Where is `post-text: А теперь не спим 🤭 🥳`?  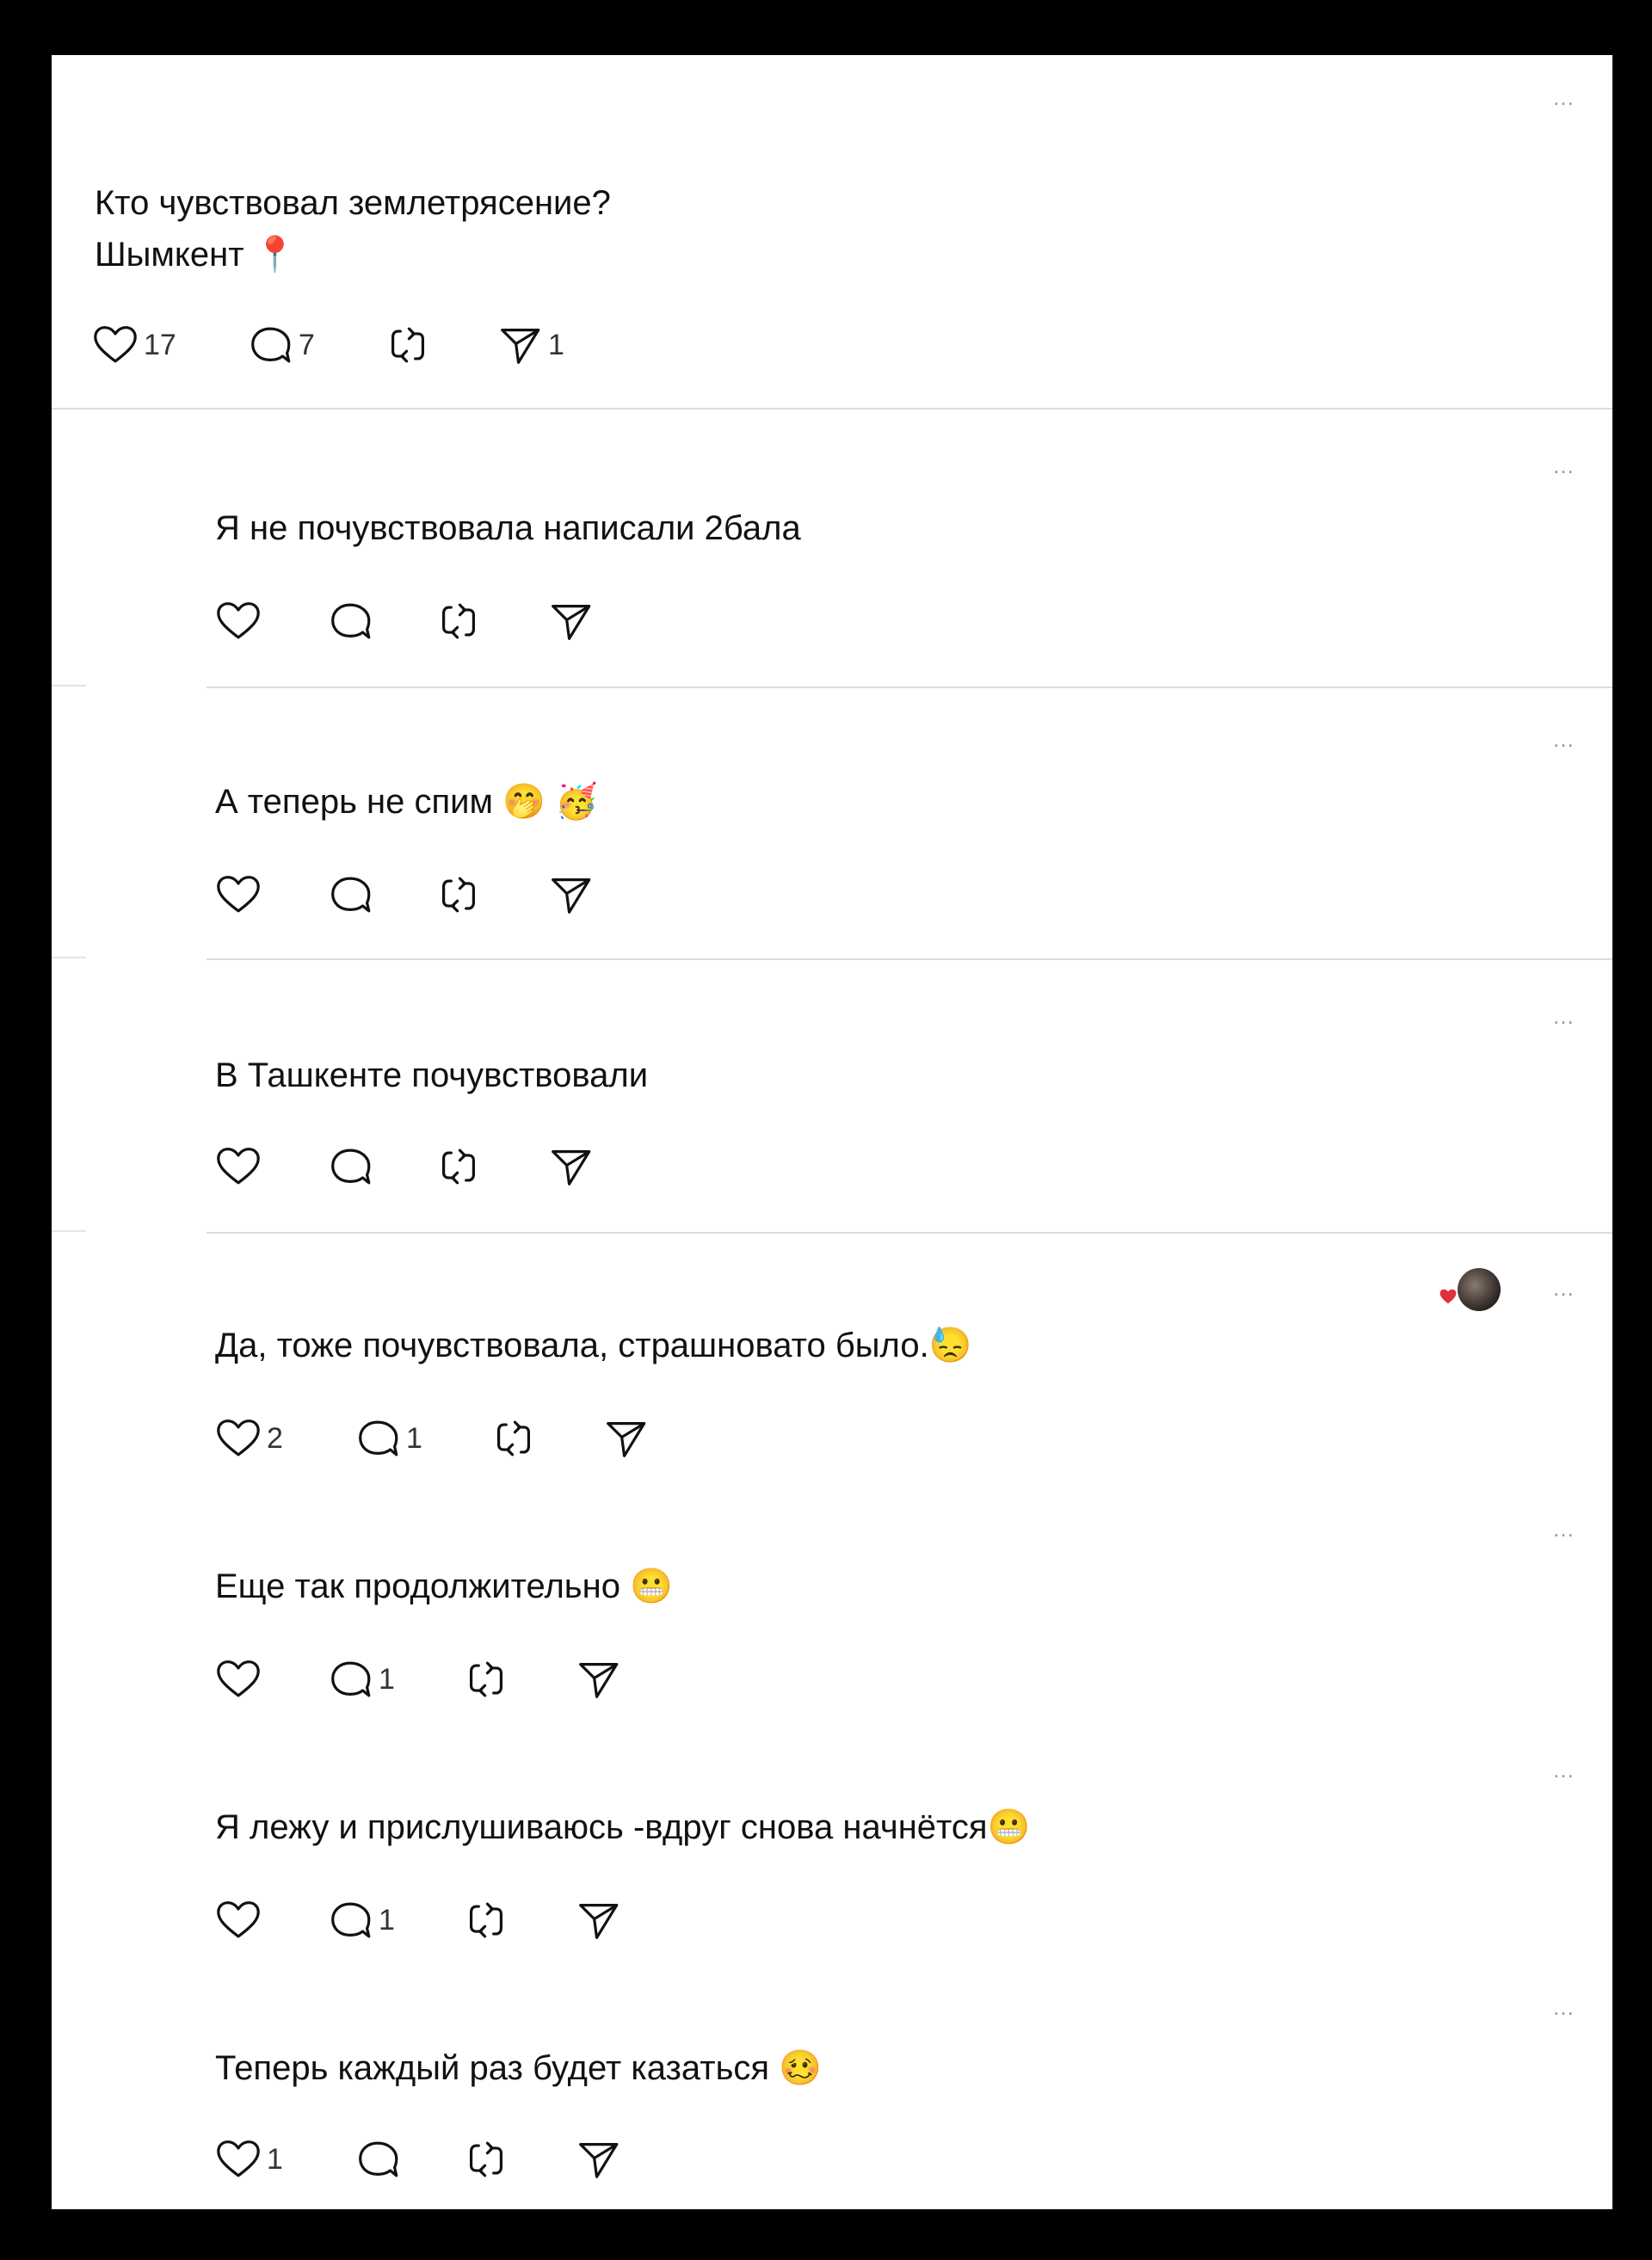
post-text: А теперь не спим 🤭 🥳 is located at coordinates (406, 802).